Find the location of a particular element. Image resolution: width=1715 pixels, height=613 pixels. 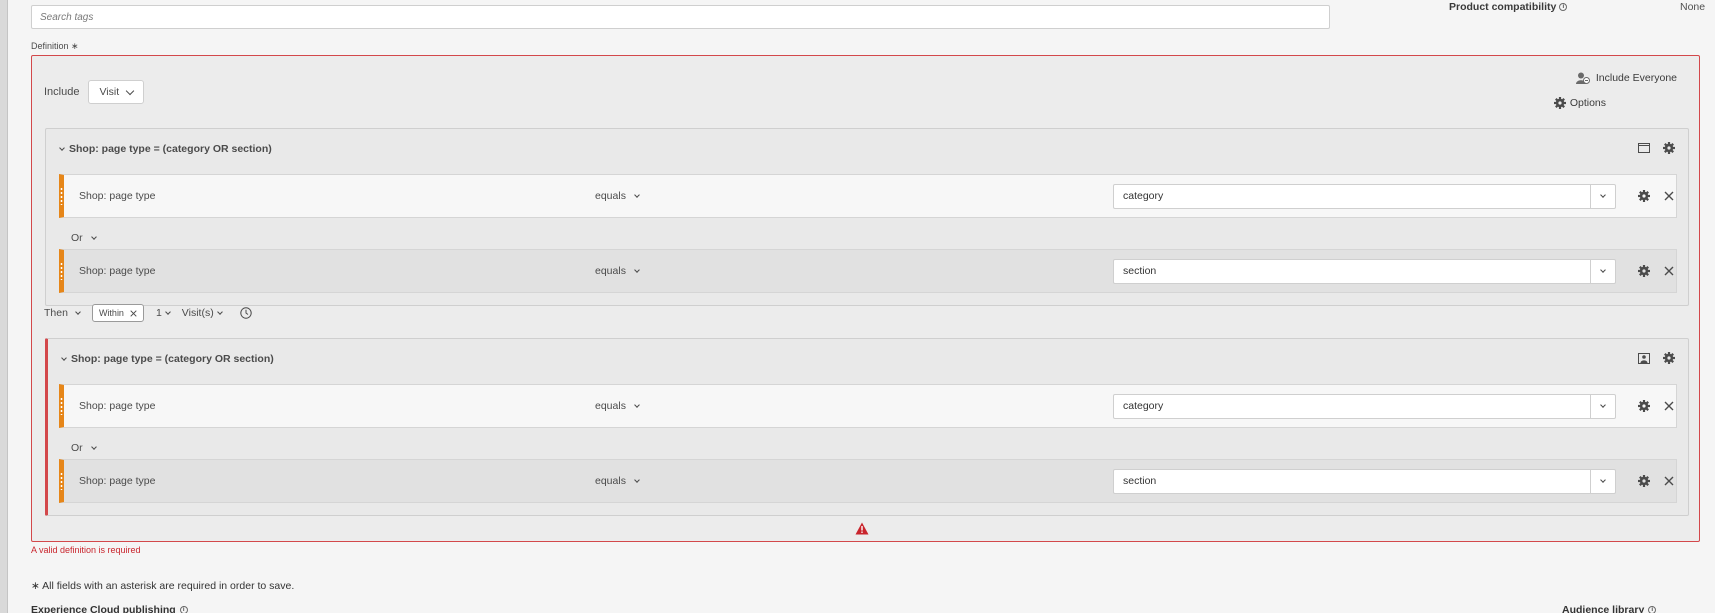

left-rail is located at coordinates (4, 306).